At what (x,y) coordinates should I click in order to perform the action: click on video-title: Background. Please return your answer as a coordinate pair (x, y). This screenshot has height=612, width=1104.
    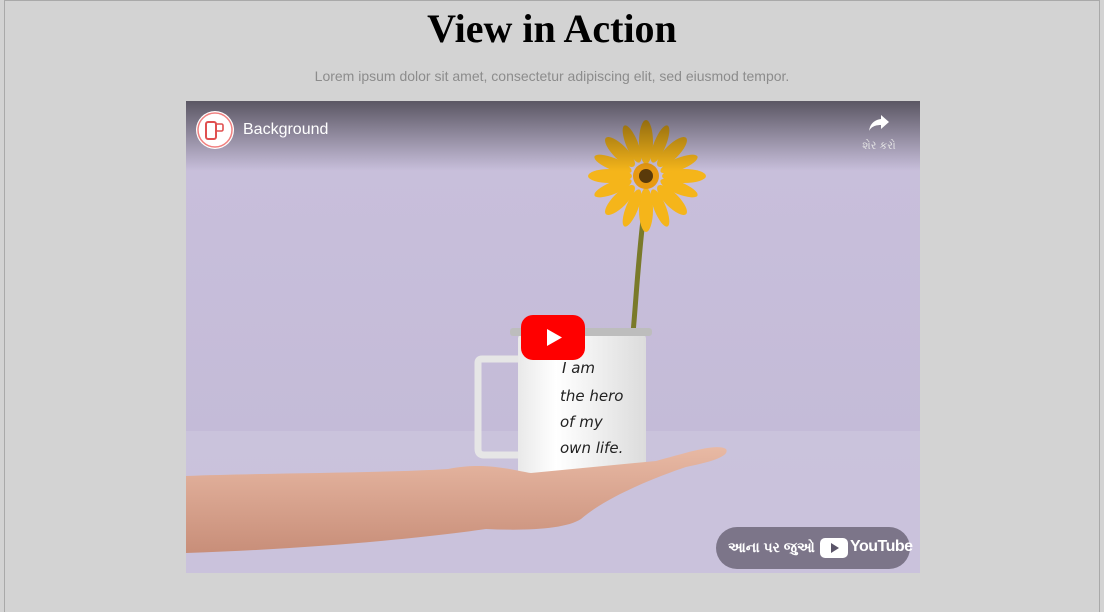
    Looking at the image, I should click on (285, 130).